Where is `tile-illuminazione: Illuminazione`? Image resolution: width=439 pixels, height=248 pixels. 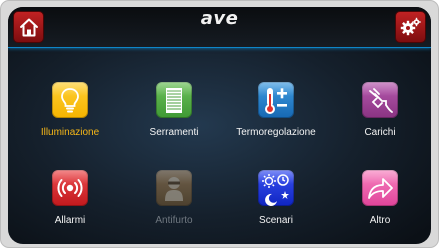 tile-illuminazione: Illuminazione is located at coordinates (70, 113).